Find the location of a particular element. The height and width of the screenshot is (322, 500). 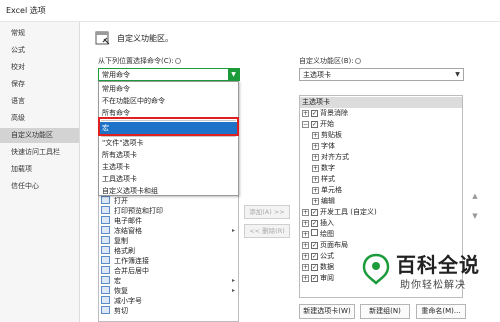

command-label: 电子邮件 is located at coordinates (128, 221).